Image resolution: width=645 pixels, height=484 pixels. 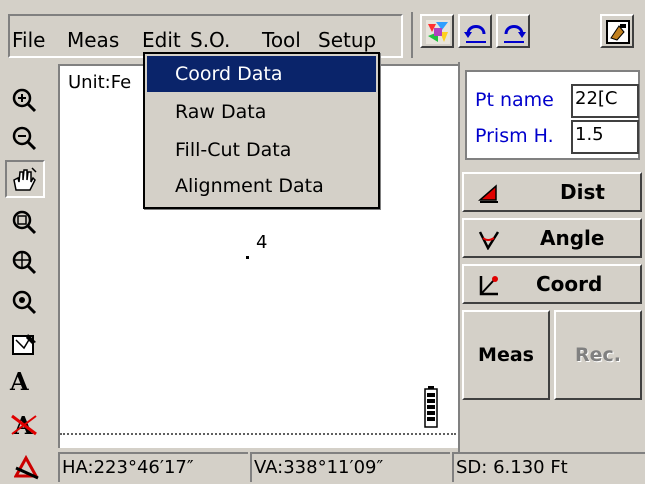 I want to click on prism-height-label: Prism H., so click(x=514, y=136).